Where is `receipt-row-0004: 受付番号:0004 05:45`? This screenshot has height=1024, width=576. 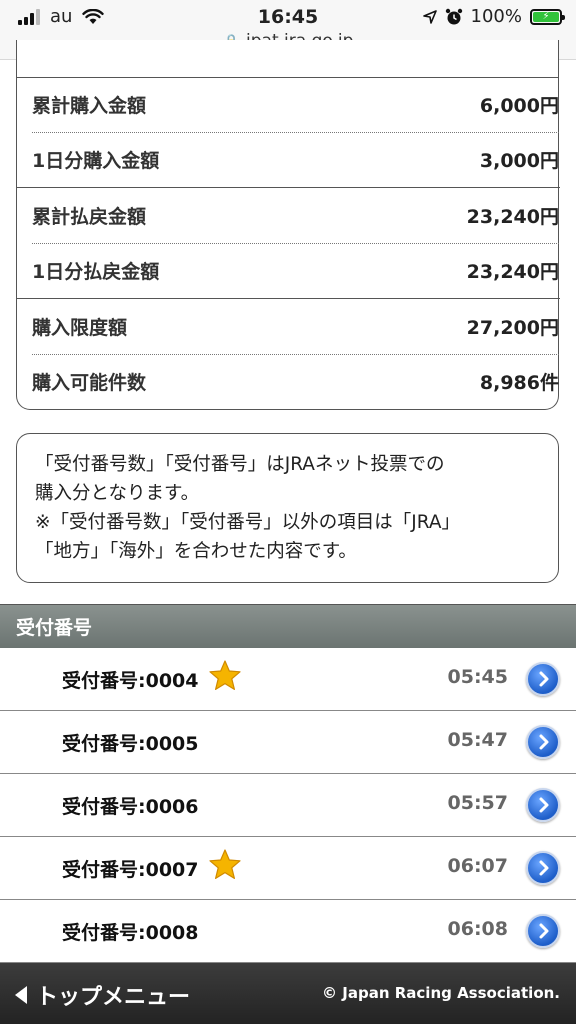 receipt-row-0004: 受付番号:0004 05:45 is located at coordinates (288, 679).